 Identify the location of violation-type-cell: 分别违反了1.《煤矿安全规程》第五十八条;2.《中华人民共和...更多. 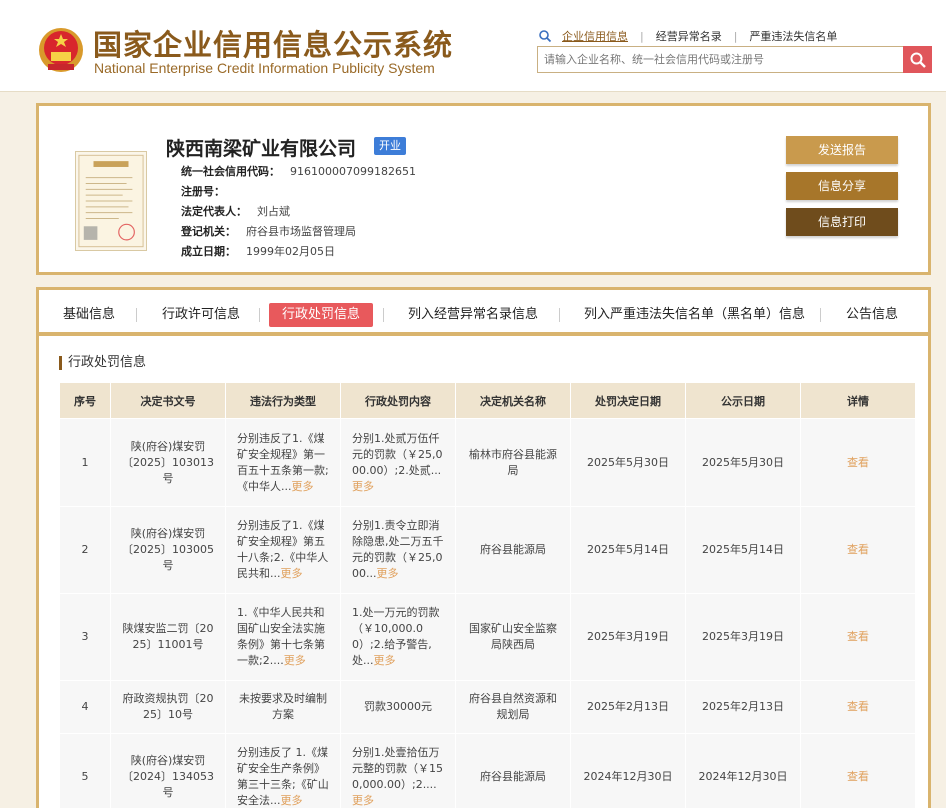
(283, 550).